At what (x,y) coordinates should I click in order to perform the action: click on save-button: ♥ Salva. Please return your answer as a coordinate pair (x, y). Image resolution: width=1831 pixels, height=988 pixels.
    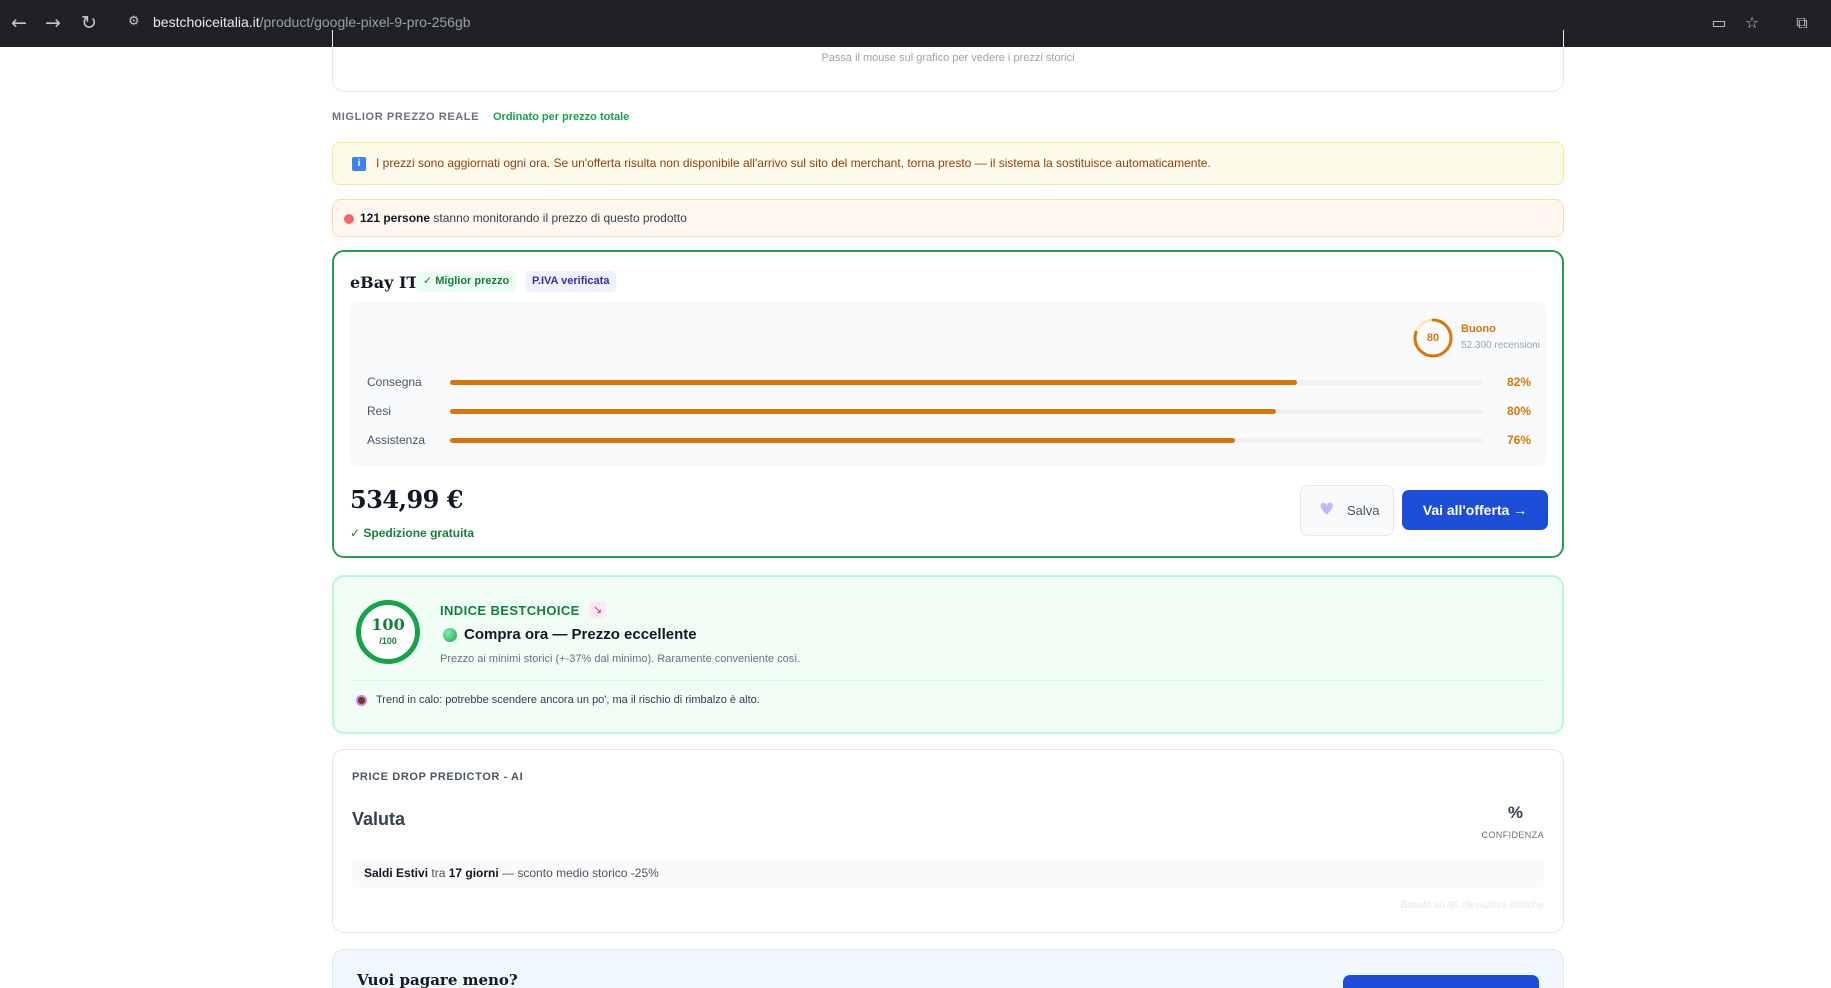
    Looking at the image, I should click on (1347, 510).